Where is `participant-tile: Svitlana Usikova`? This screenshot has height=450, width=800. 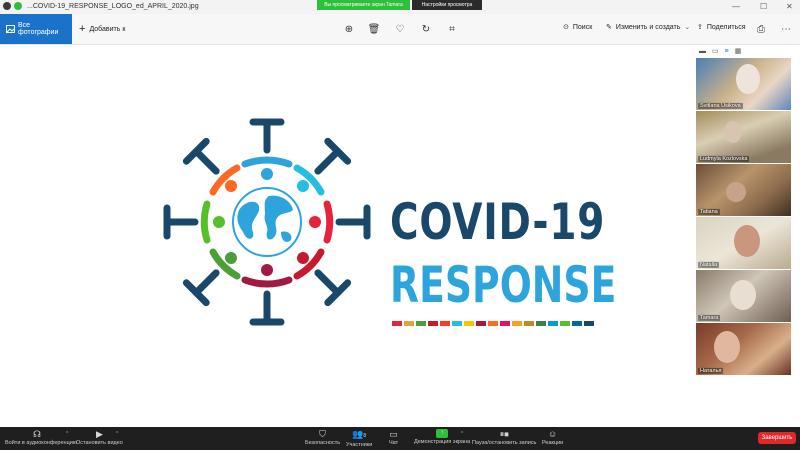 participant-tile: Svitlana Usikova is located at coordinates (743, 84).